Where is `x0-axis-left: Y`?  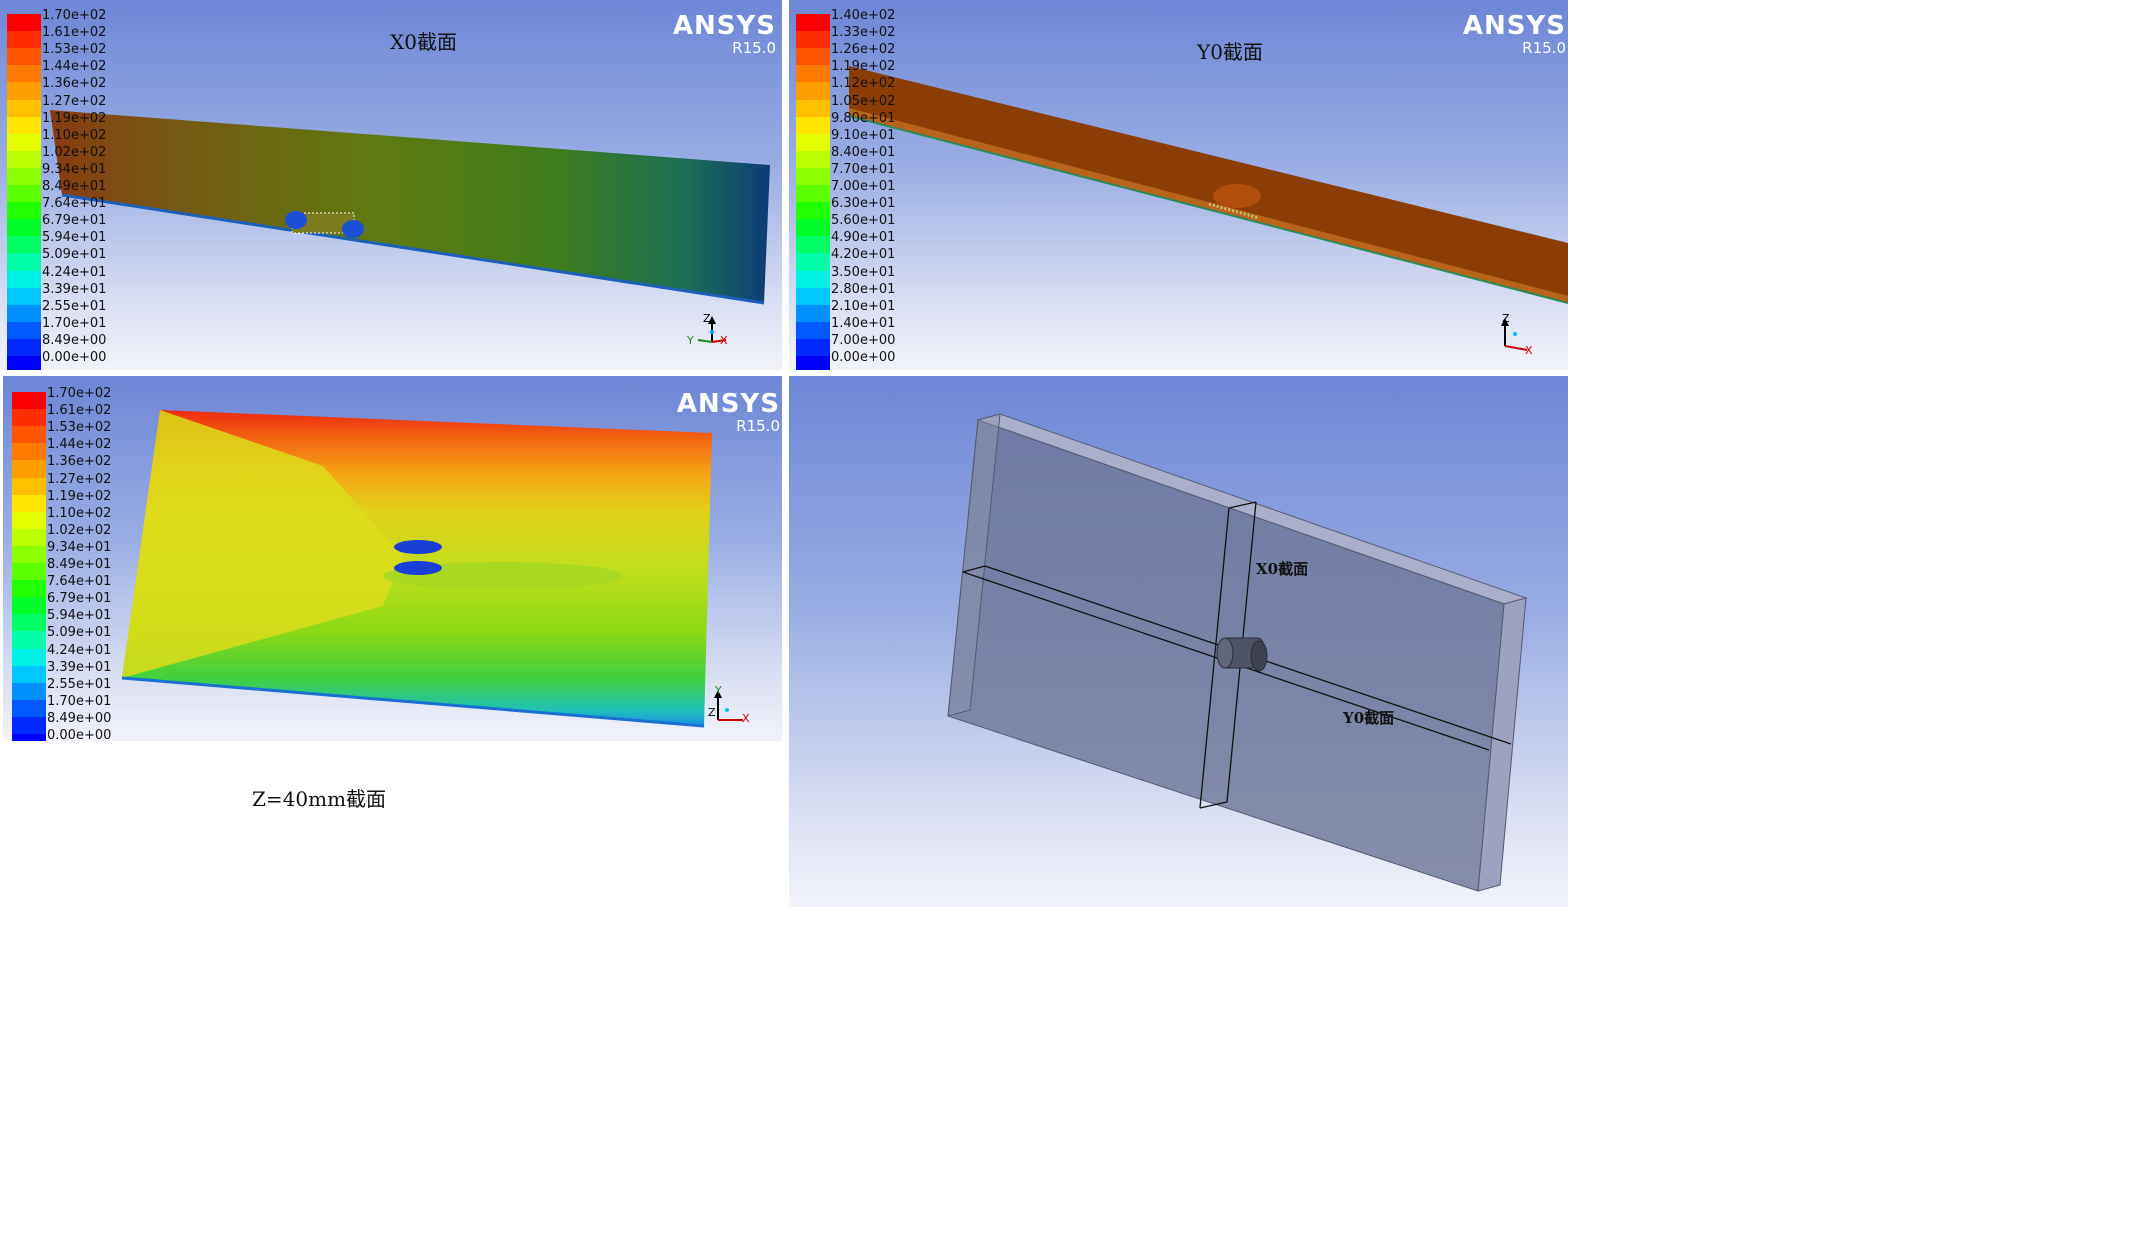 x0-axis-left: Y is located at coordinates (690, 340).